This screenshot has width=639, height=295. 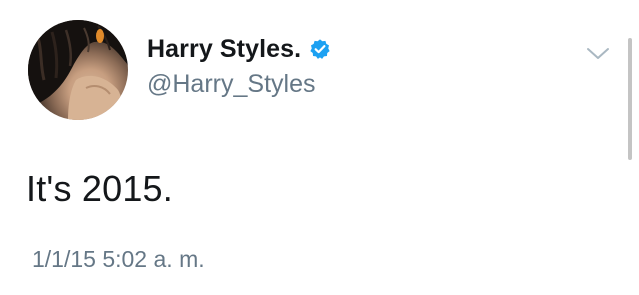 What do you see at coordinates (320, 49) in the screenshot?
I see `verified-badge-icon` at bounding box center [320, 49].